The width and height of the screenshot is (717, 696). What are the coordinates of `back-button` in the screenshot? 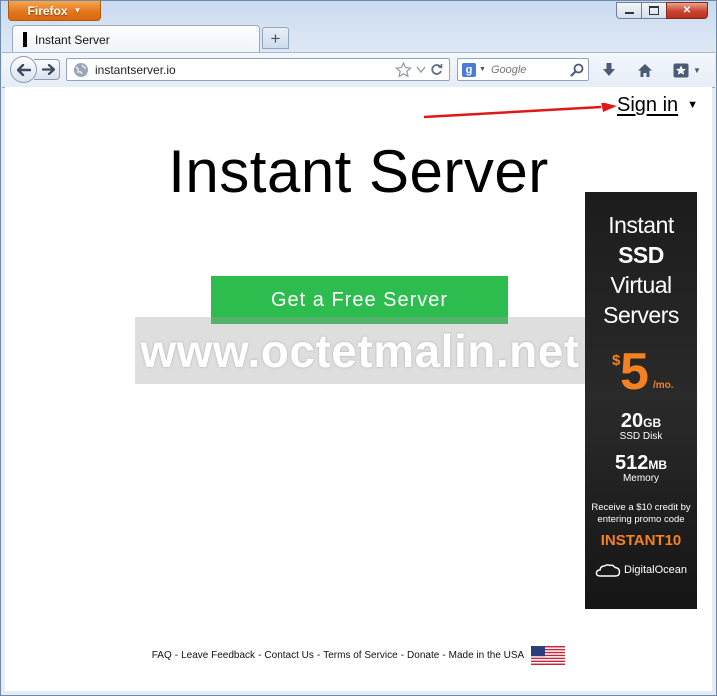 It's located at (23, 69).